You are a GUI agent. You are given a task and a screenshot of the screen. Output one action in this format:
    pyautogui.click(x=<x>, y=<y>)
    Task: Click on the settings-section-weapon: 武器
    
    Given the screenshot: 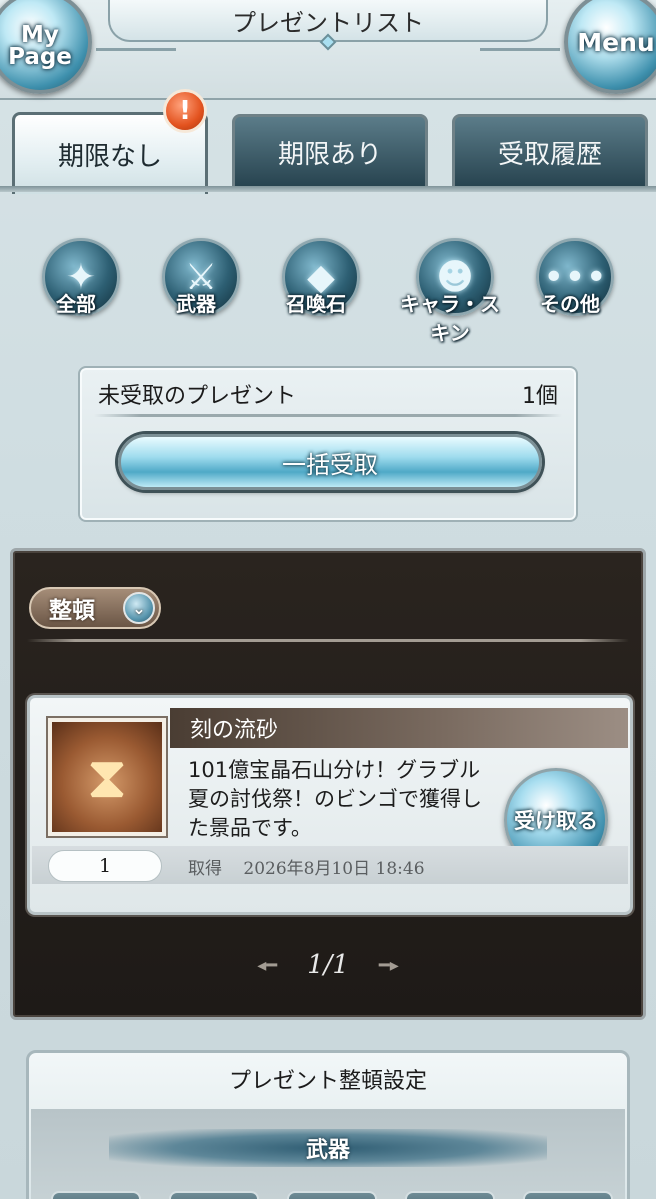 What is the action you would take?
    pyautogui.click(x=328, y=1148)
    